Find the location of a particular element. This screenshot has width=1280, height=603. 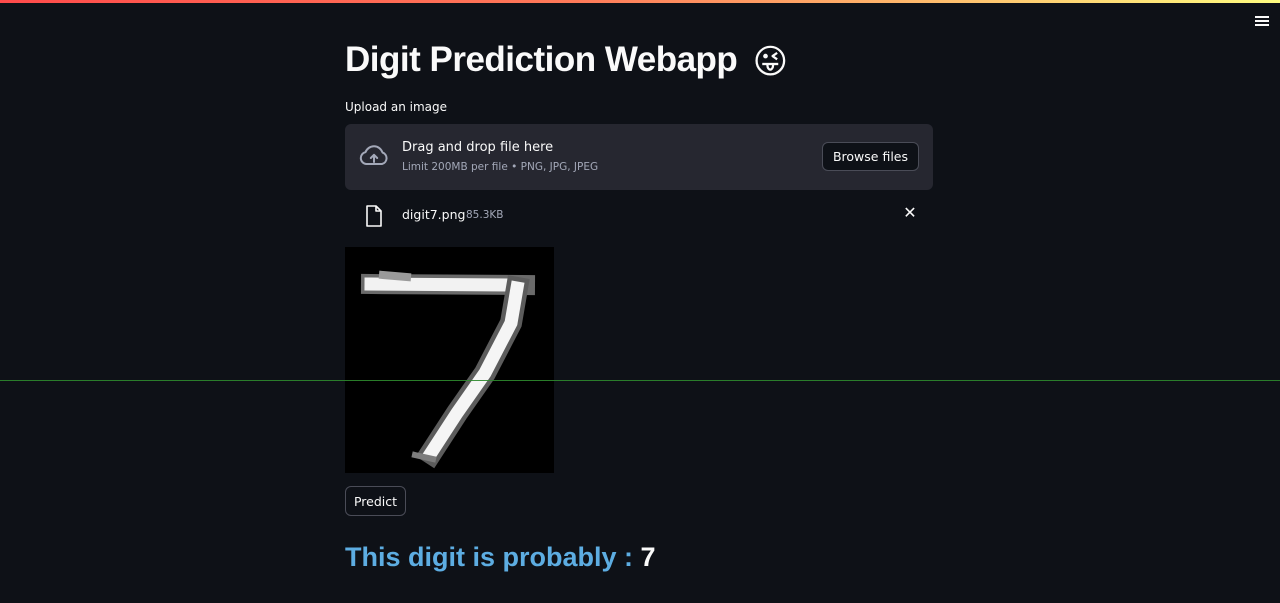

page-title-text: Digit Prediction Webapp is located at coordinates (541, 59).